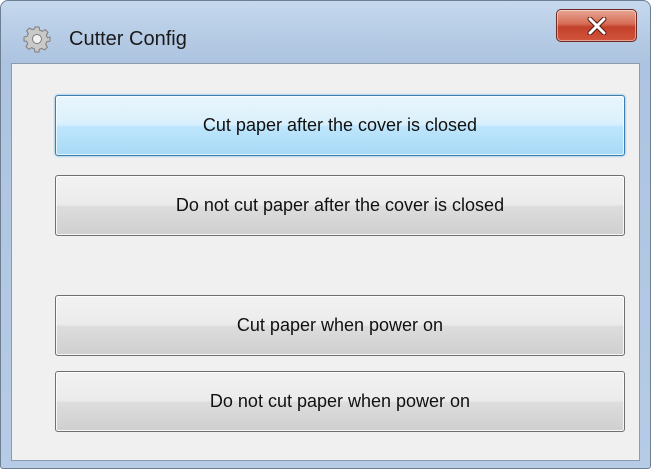 The image size is (651, 469). I want to click on button-label: Cut paper after the cover is closed, so click(340, 125).